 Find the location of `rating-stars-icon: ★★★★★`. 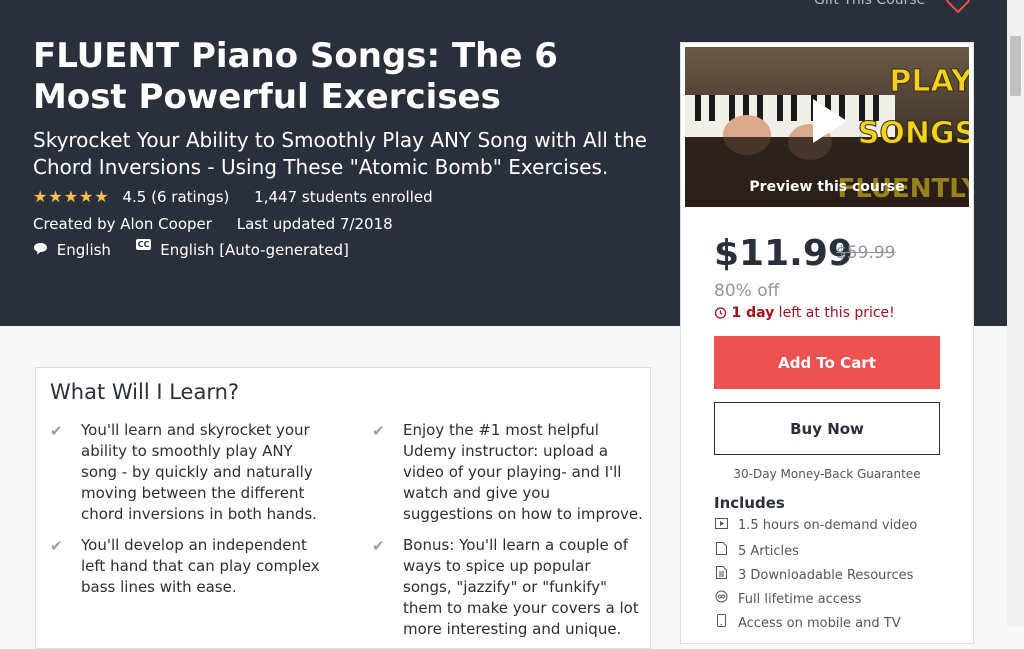

rating-stars-icon: ★★★★★ is located at coordinates (71, 196).